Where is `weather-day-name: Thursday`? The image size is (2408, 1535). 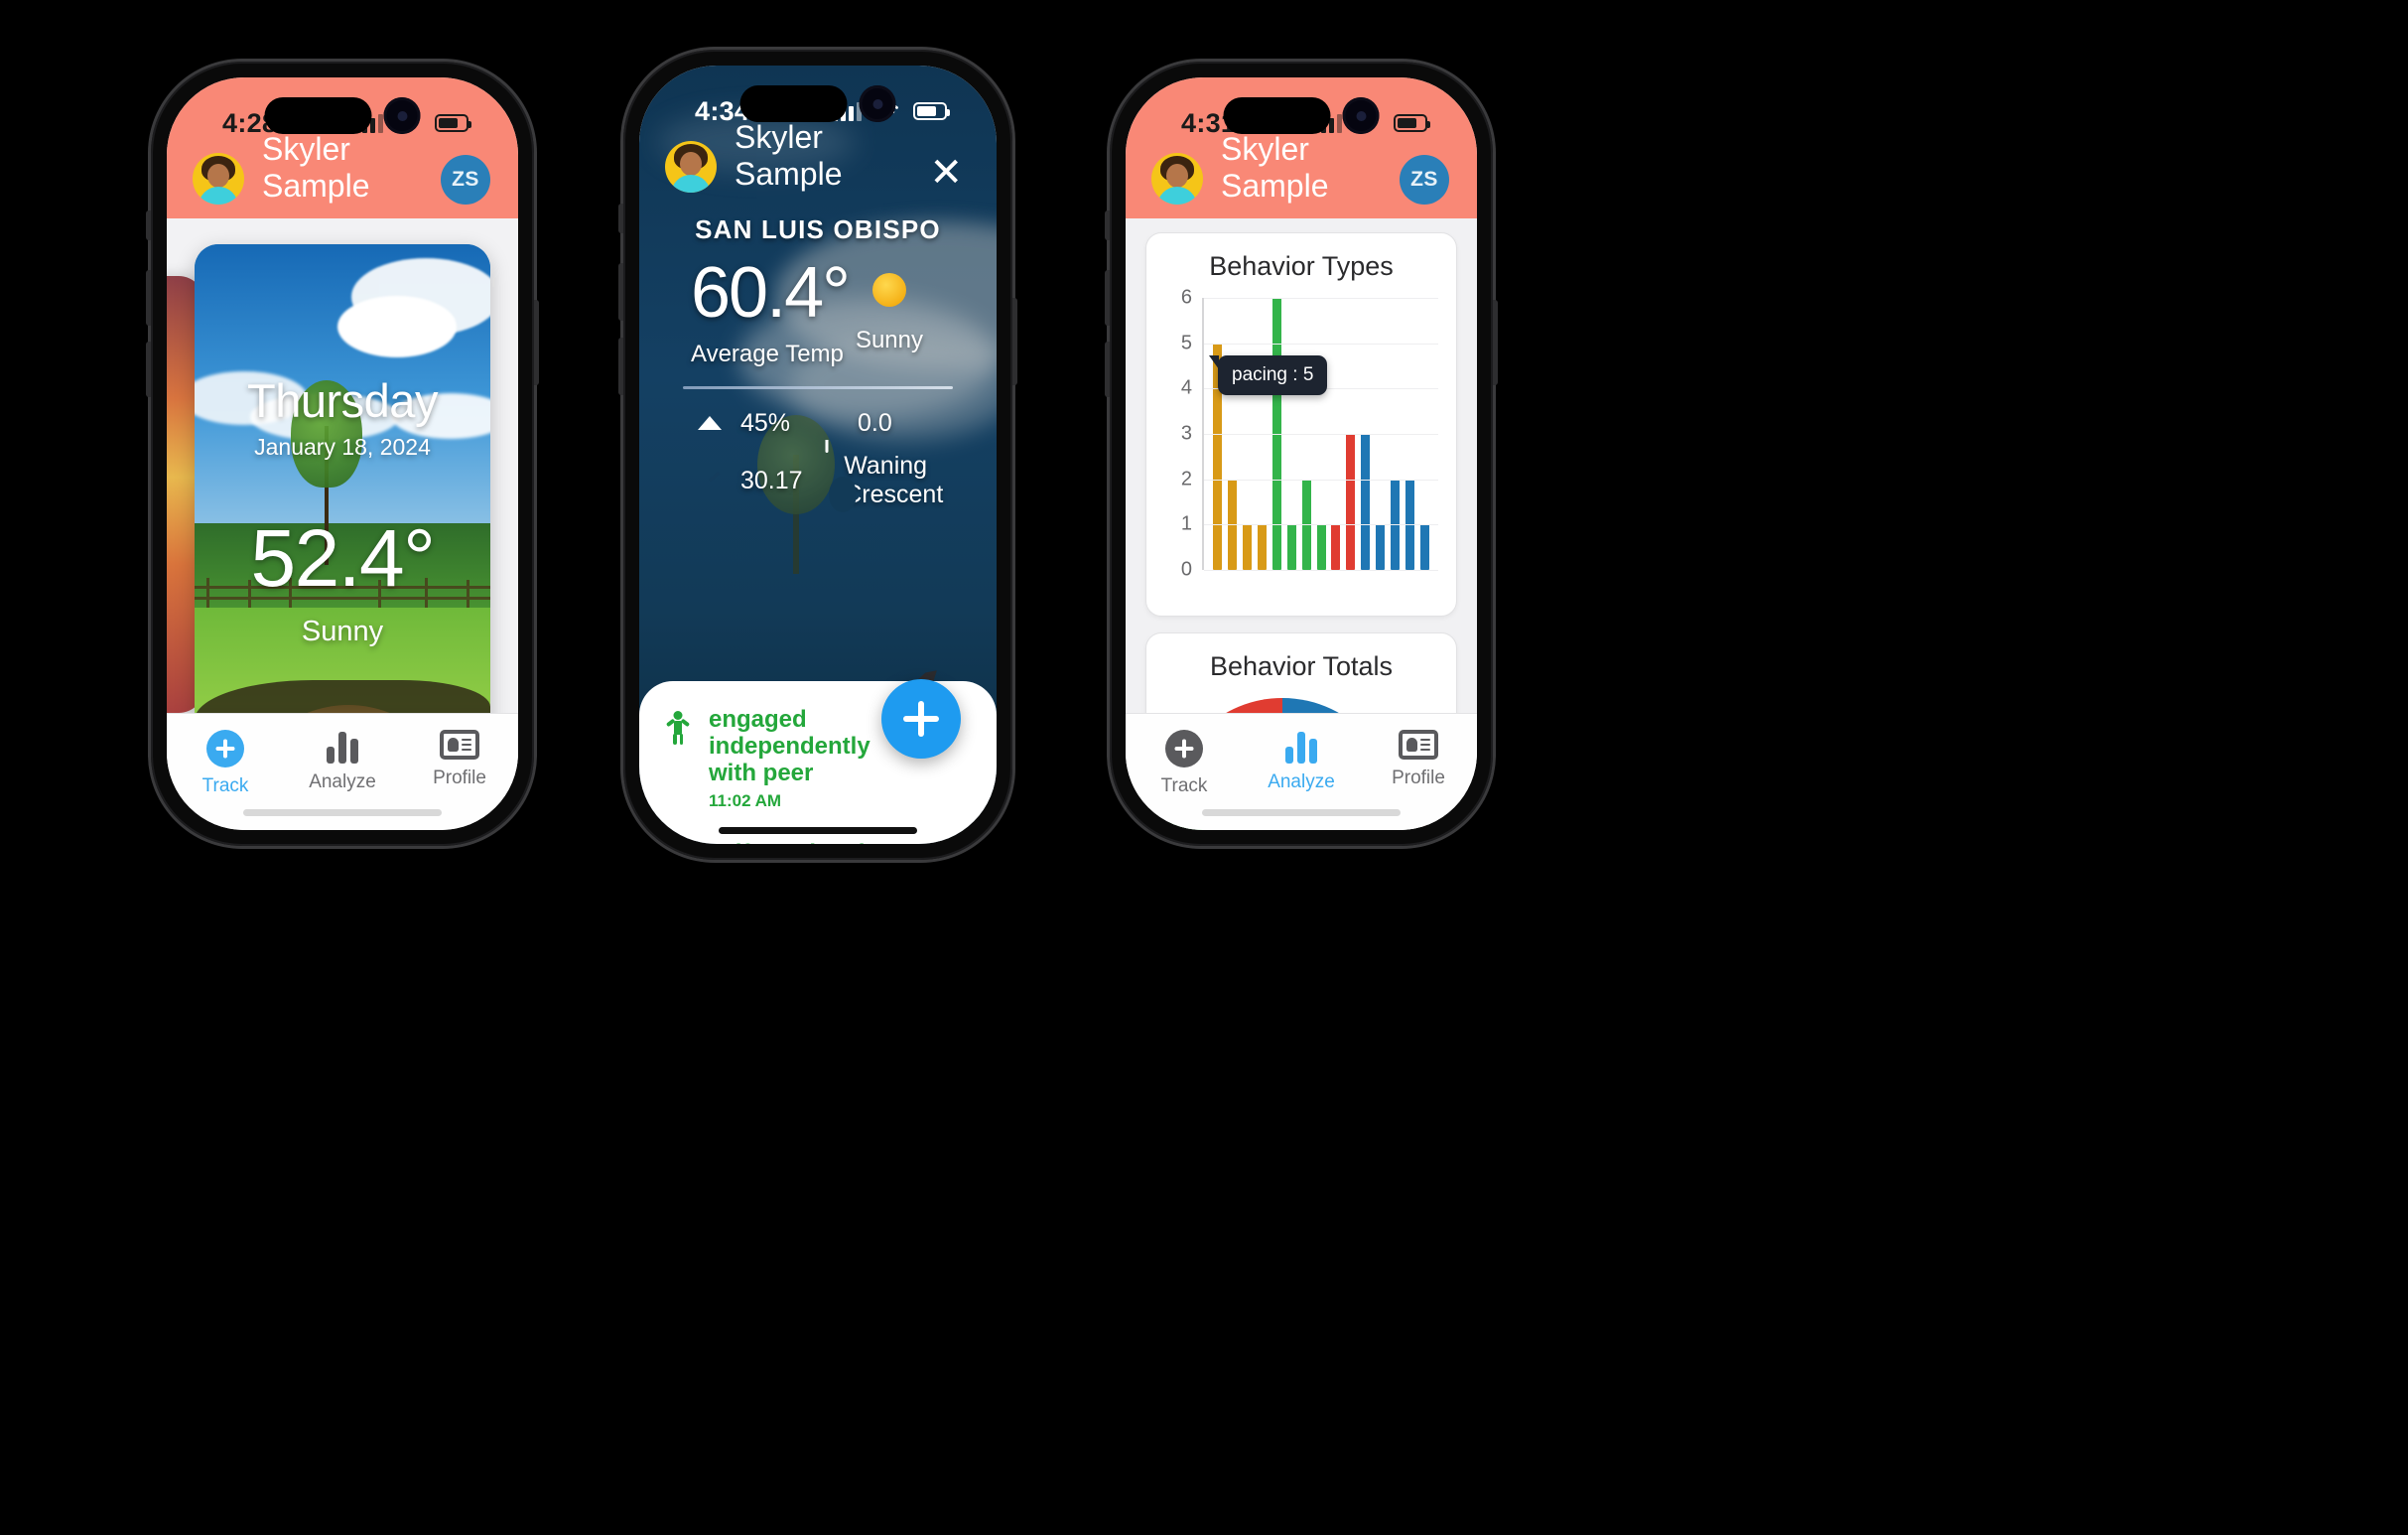
weather-day-name: Thursday is located at coordinates (342, 400).